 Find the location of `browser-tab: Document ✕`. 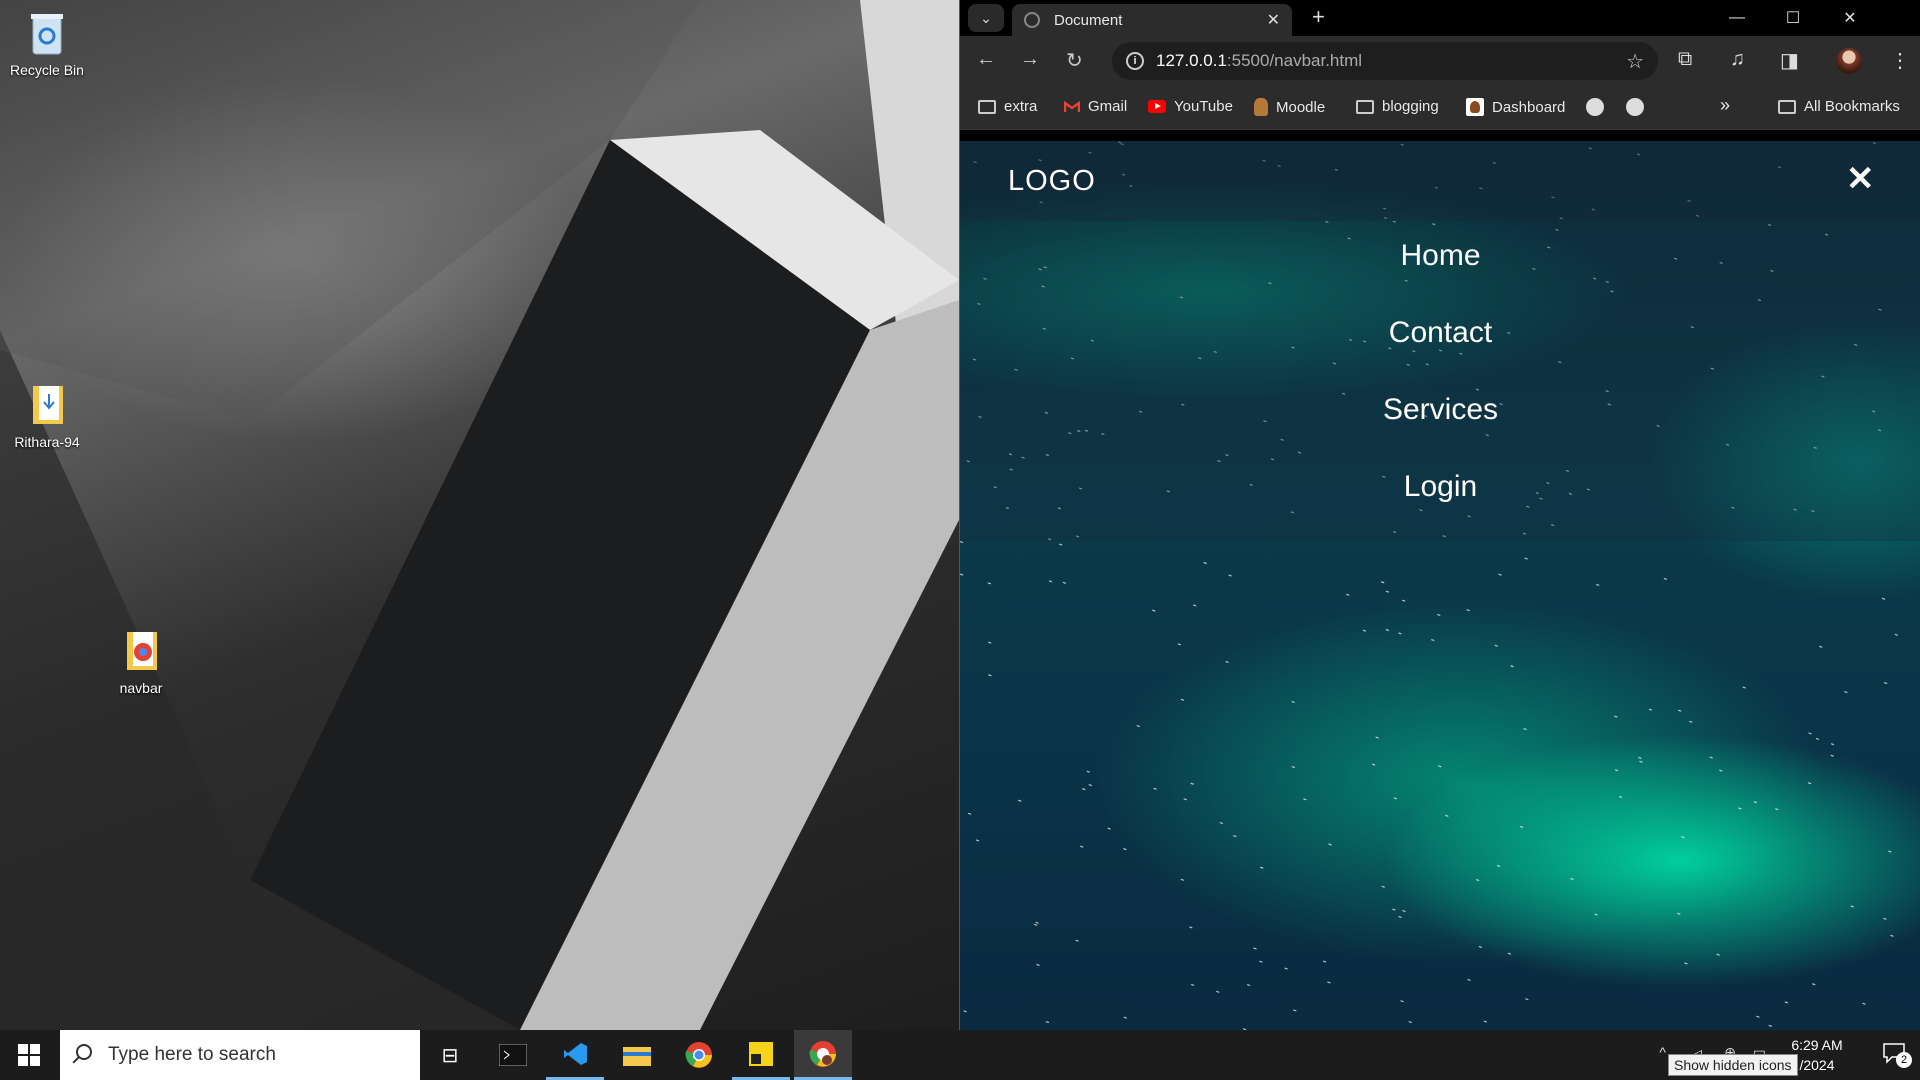

browser-tab: Document ✕ is located at coordinates (1152, 20).